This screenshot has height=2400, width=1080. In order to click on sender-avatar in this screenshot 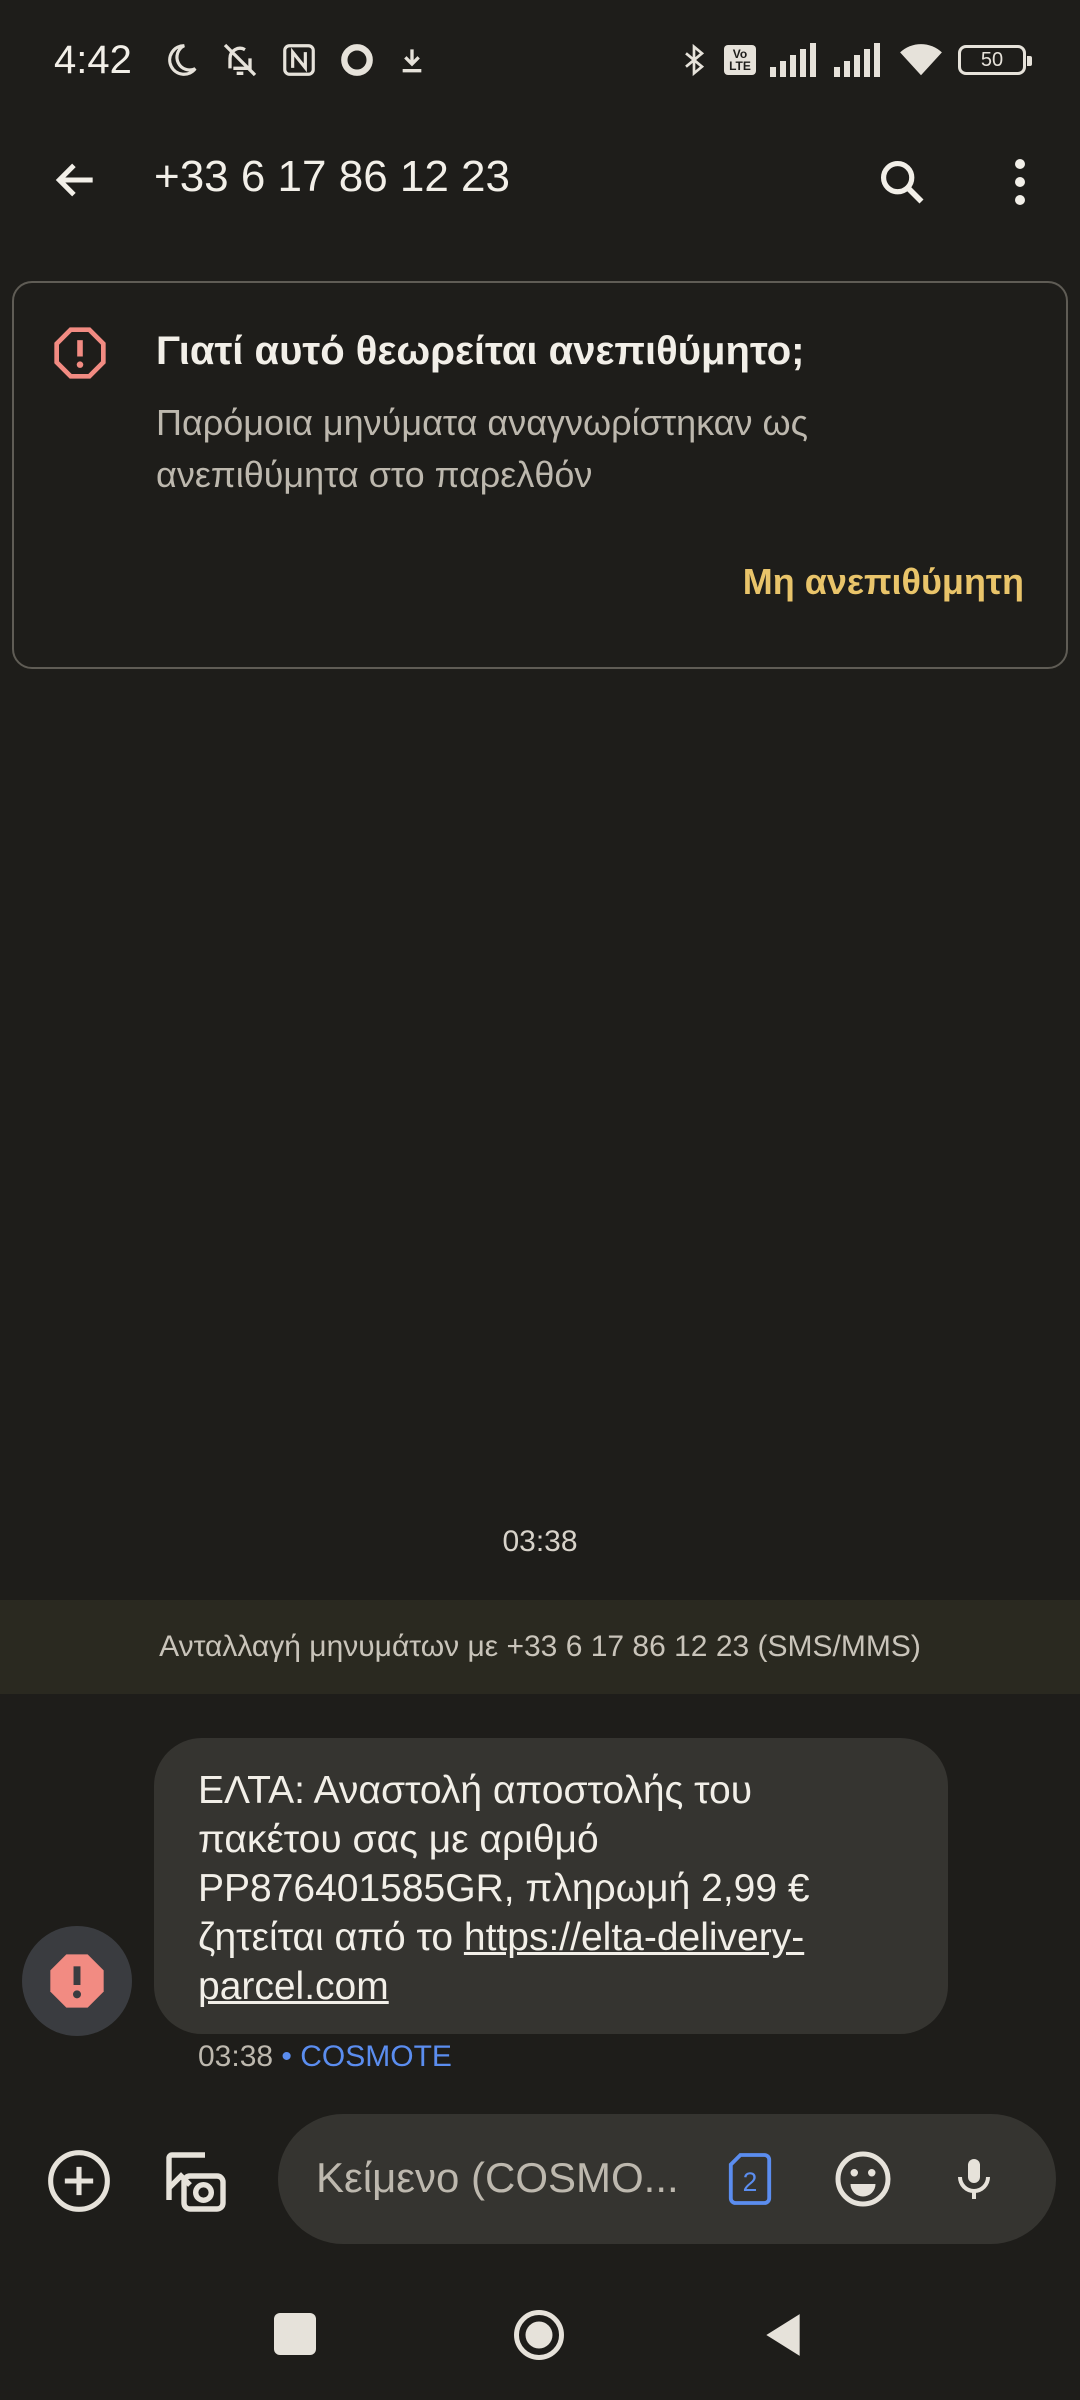, I will do `click(77, 1981)`.